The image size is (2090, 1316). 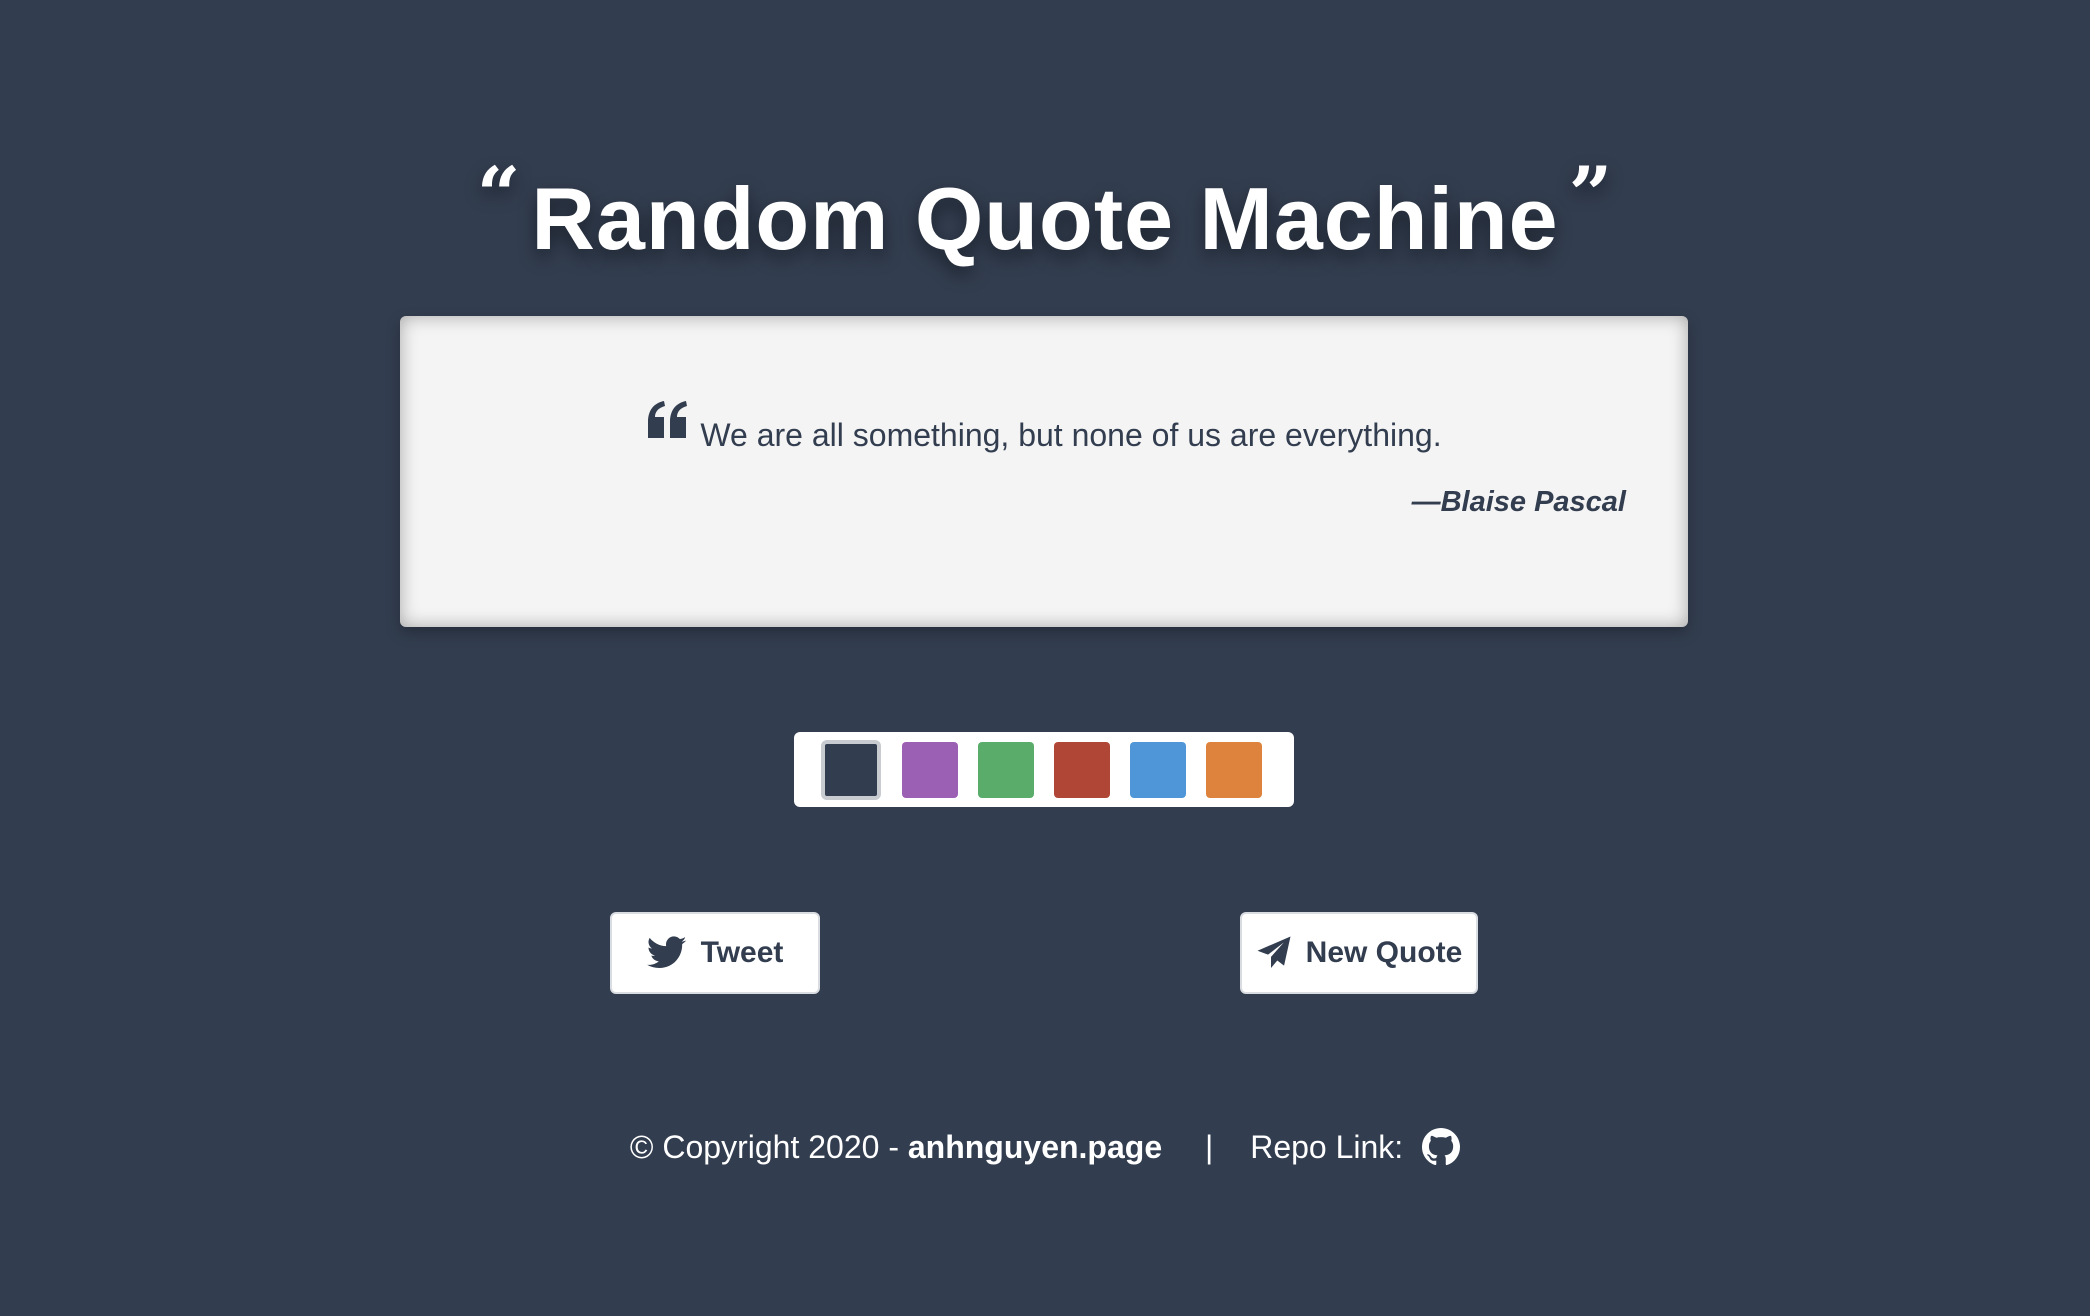 I want to click on copyright-text: © Copyright 2020 -, so click(x=764, y=1147).